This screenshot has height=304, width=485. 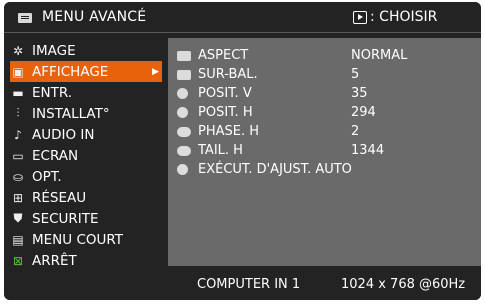 What do you see at coordinates (249, 284) in the screenshot?
I see `input-source: COMPUTER IN 1` at bounding box center [249, 284].